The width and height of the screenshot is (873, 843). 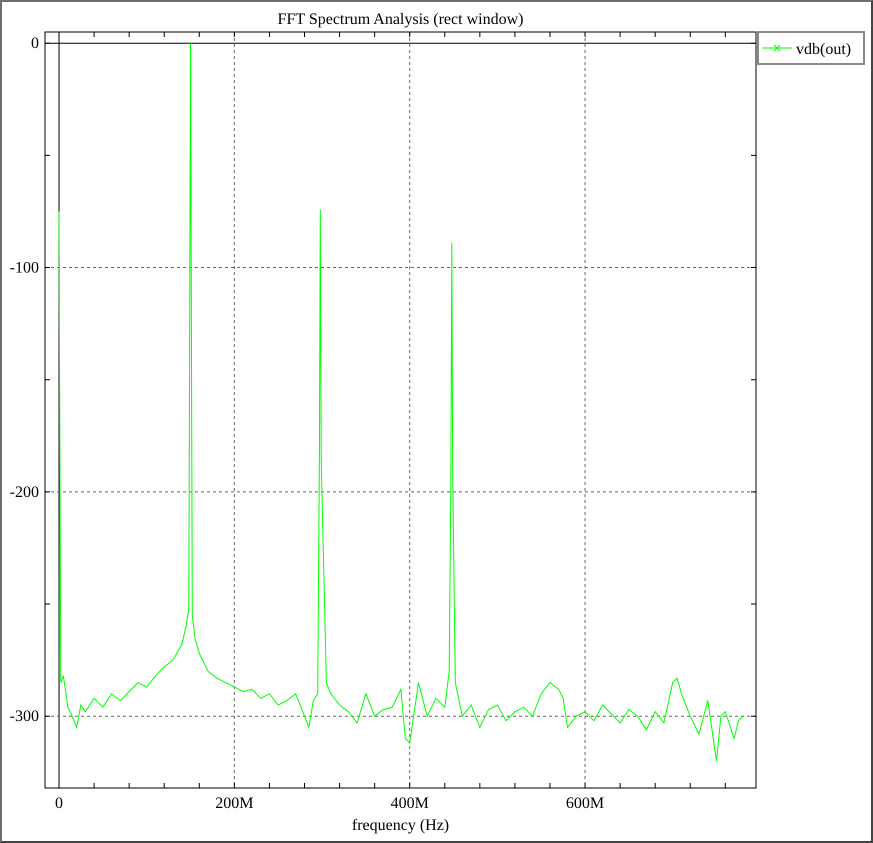 I want to click on tick-label: -300, so click(x=24, y=717).